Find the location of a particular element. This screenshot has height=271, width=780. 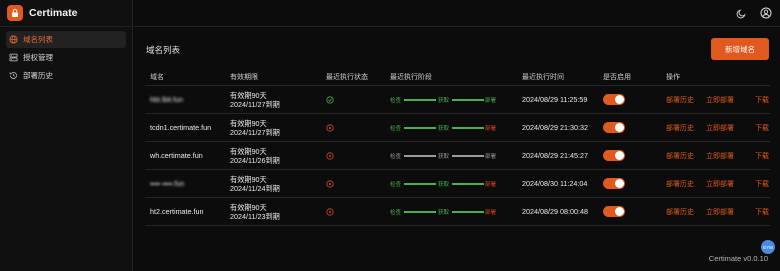

sidebar-item-access: 授权管理 is located at coordinates (66, 57).